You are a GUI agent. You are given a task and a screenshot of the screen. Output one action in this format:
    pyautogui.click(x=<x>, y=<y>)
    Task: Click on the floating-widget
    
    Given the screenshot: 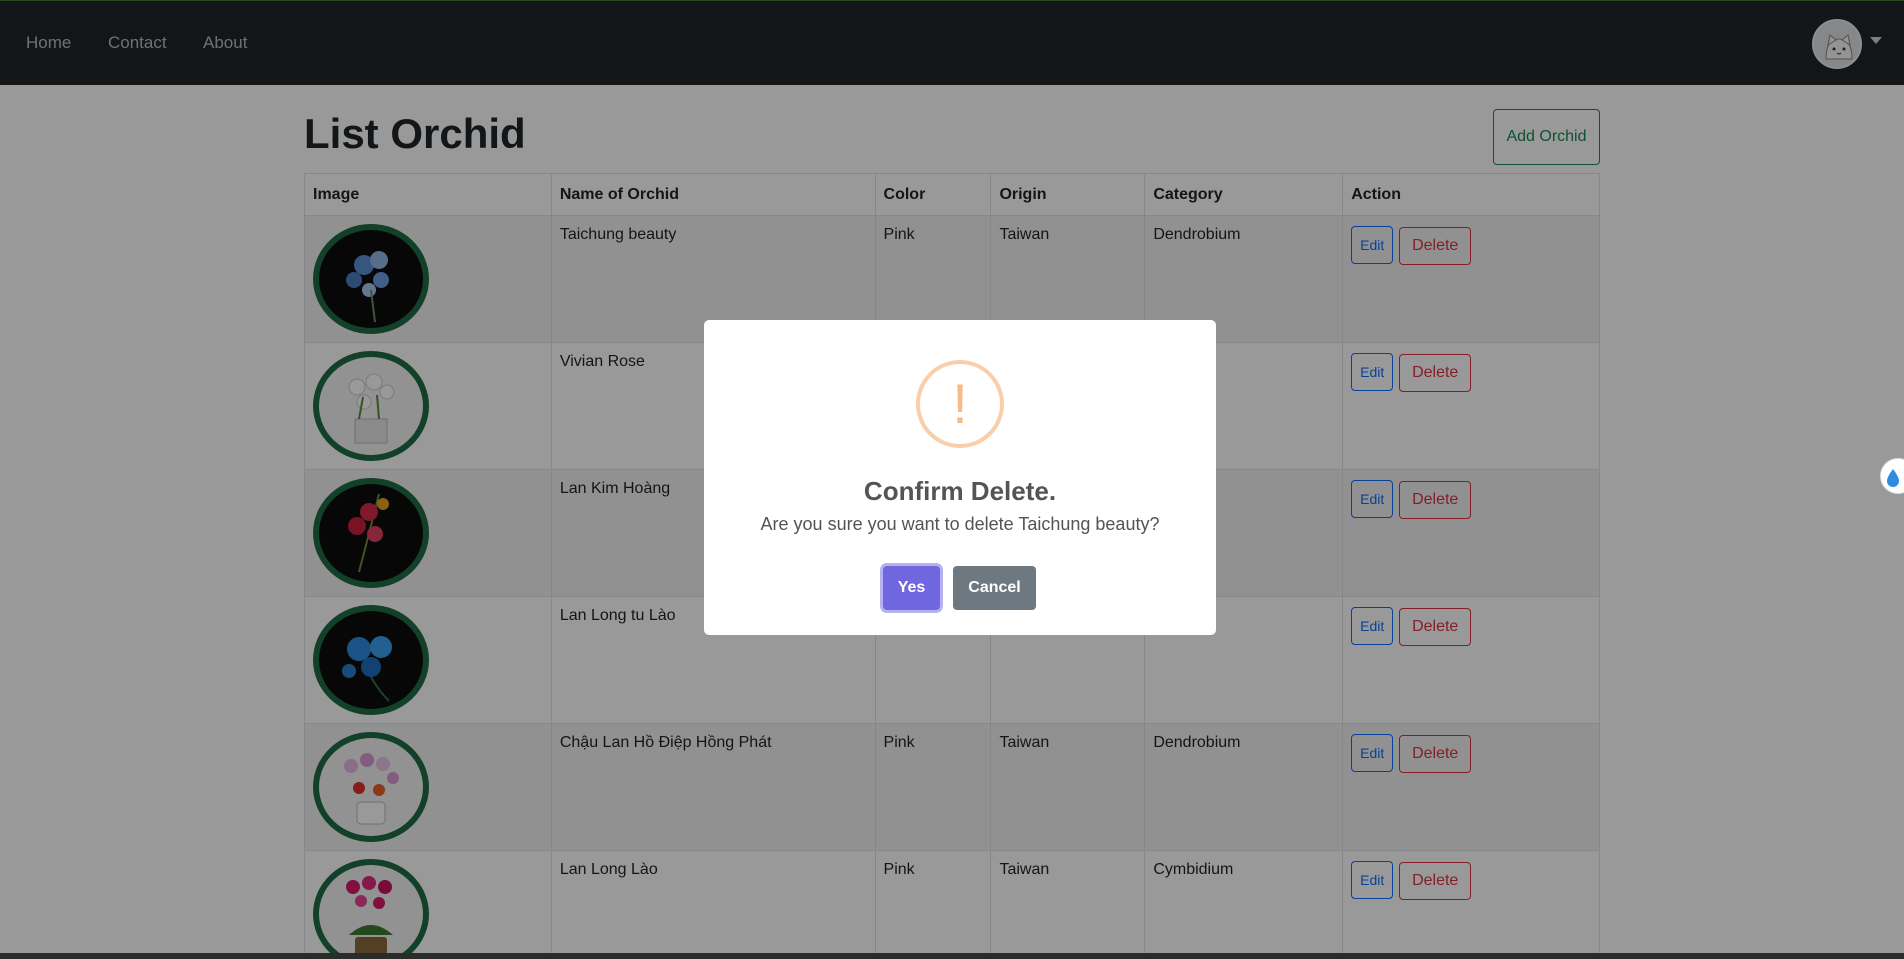 What is the action you would take?
    pyautogui.click(x=1892, y=476)
    